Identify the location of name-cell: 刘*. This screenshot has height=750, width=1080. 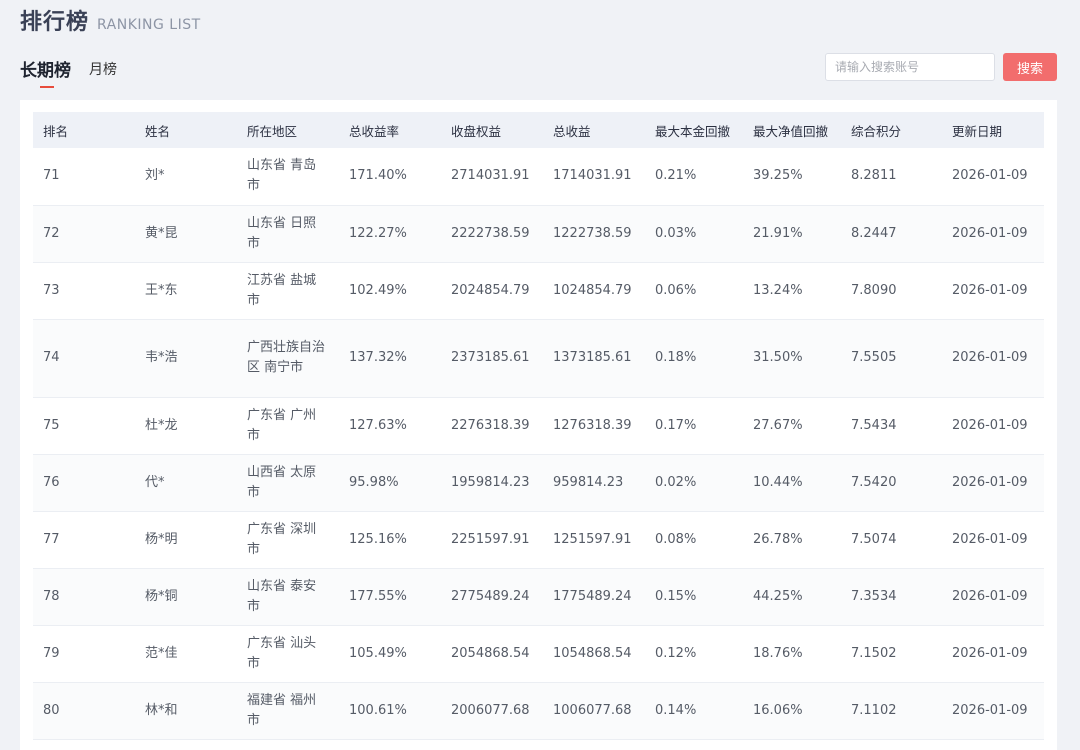
(186, 177).